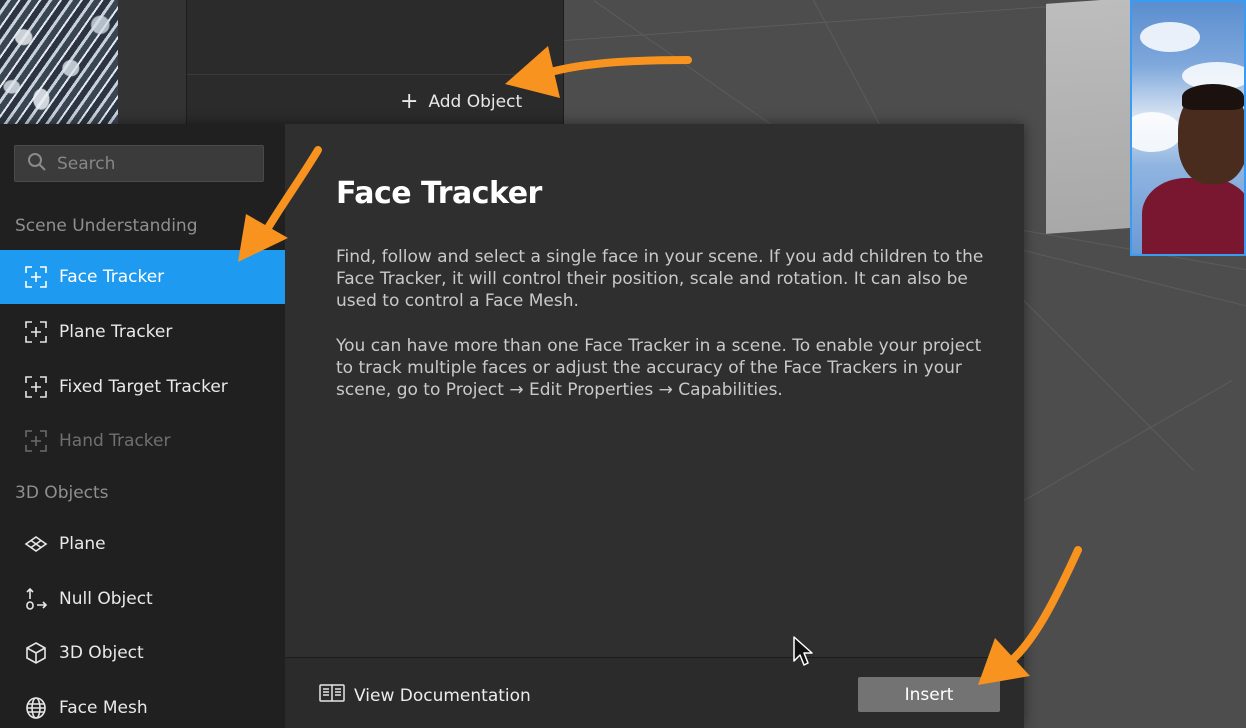 Image resolution: width=1246 pixels, height=728 pixels. Describe the element at coordinates (929, 694) in the screenshot. I see `insert-button: Insert` at that location.